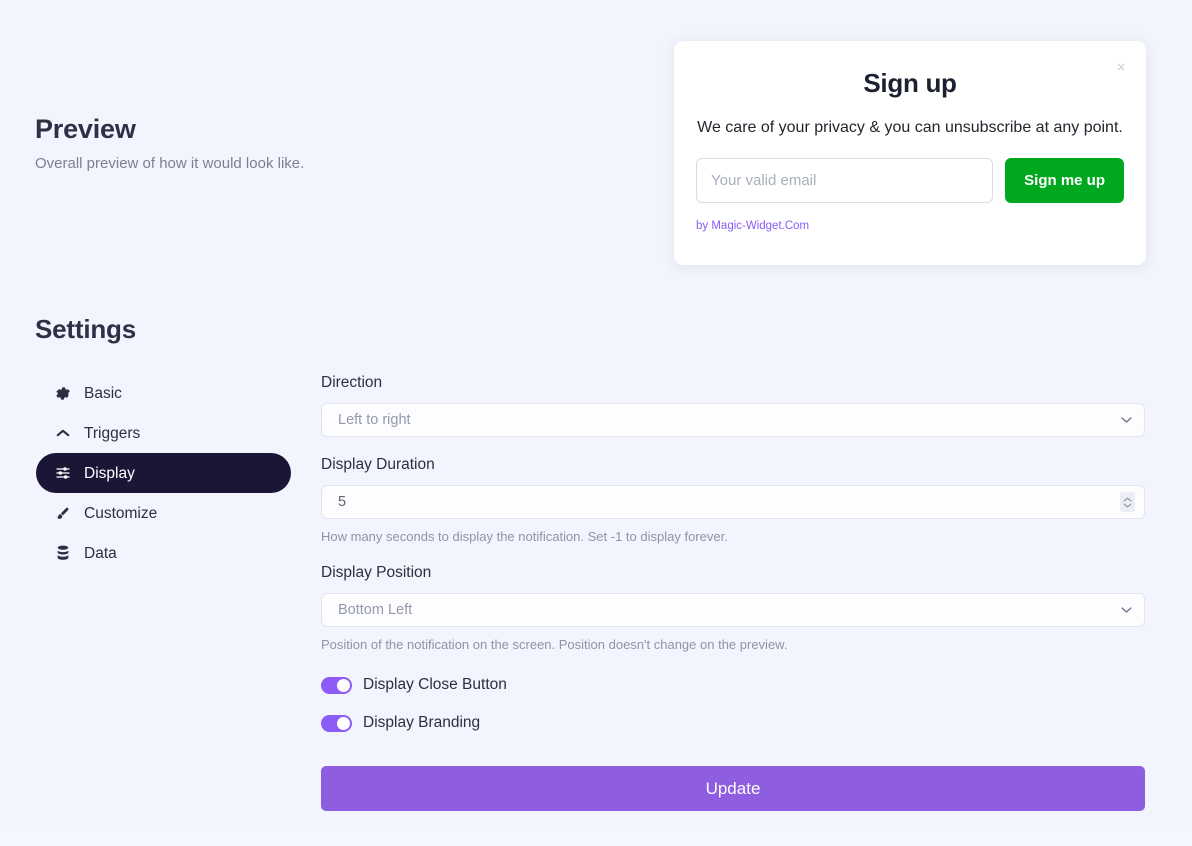  I want to click on sidebar-item-customize: Customize, so click(163, 513).